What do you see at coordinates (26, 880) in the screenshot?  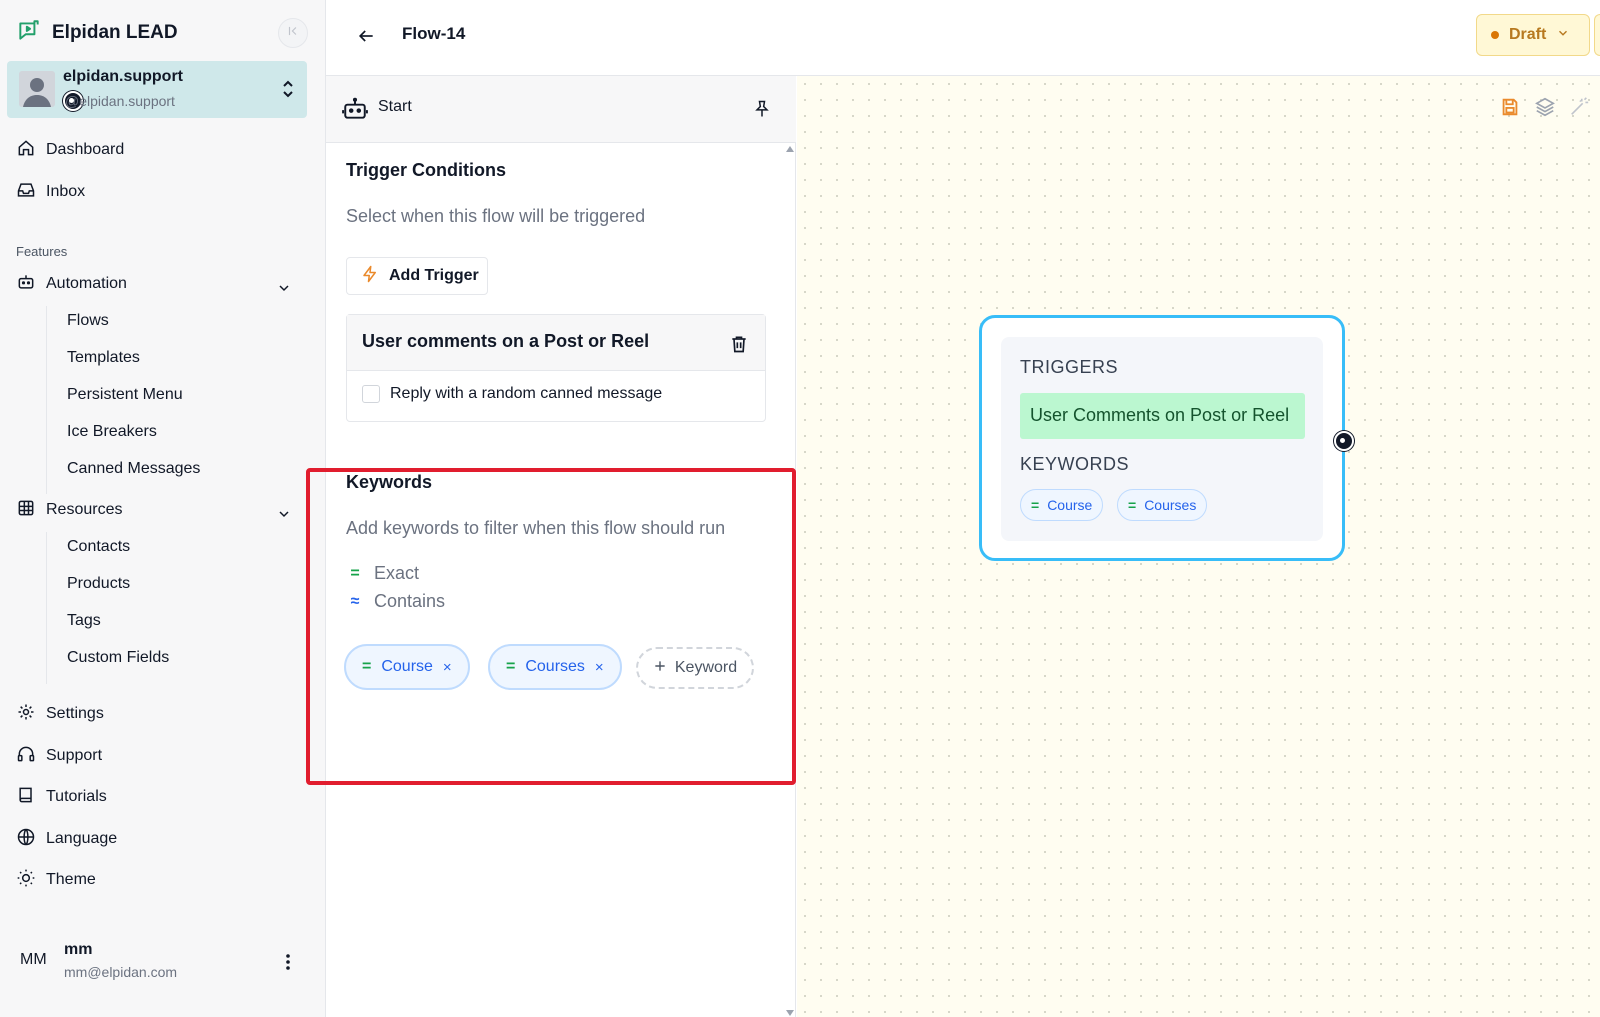 I see `sun-icon` at bounding box center [26, 880].